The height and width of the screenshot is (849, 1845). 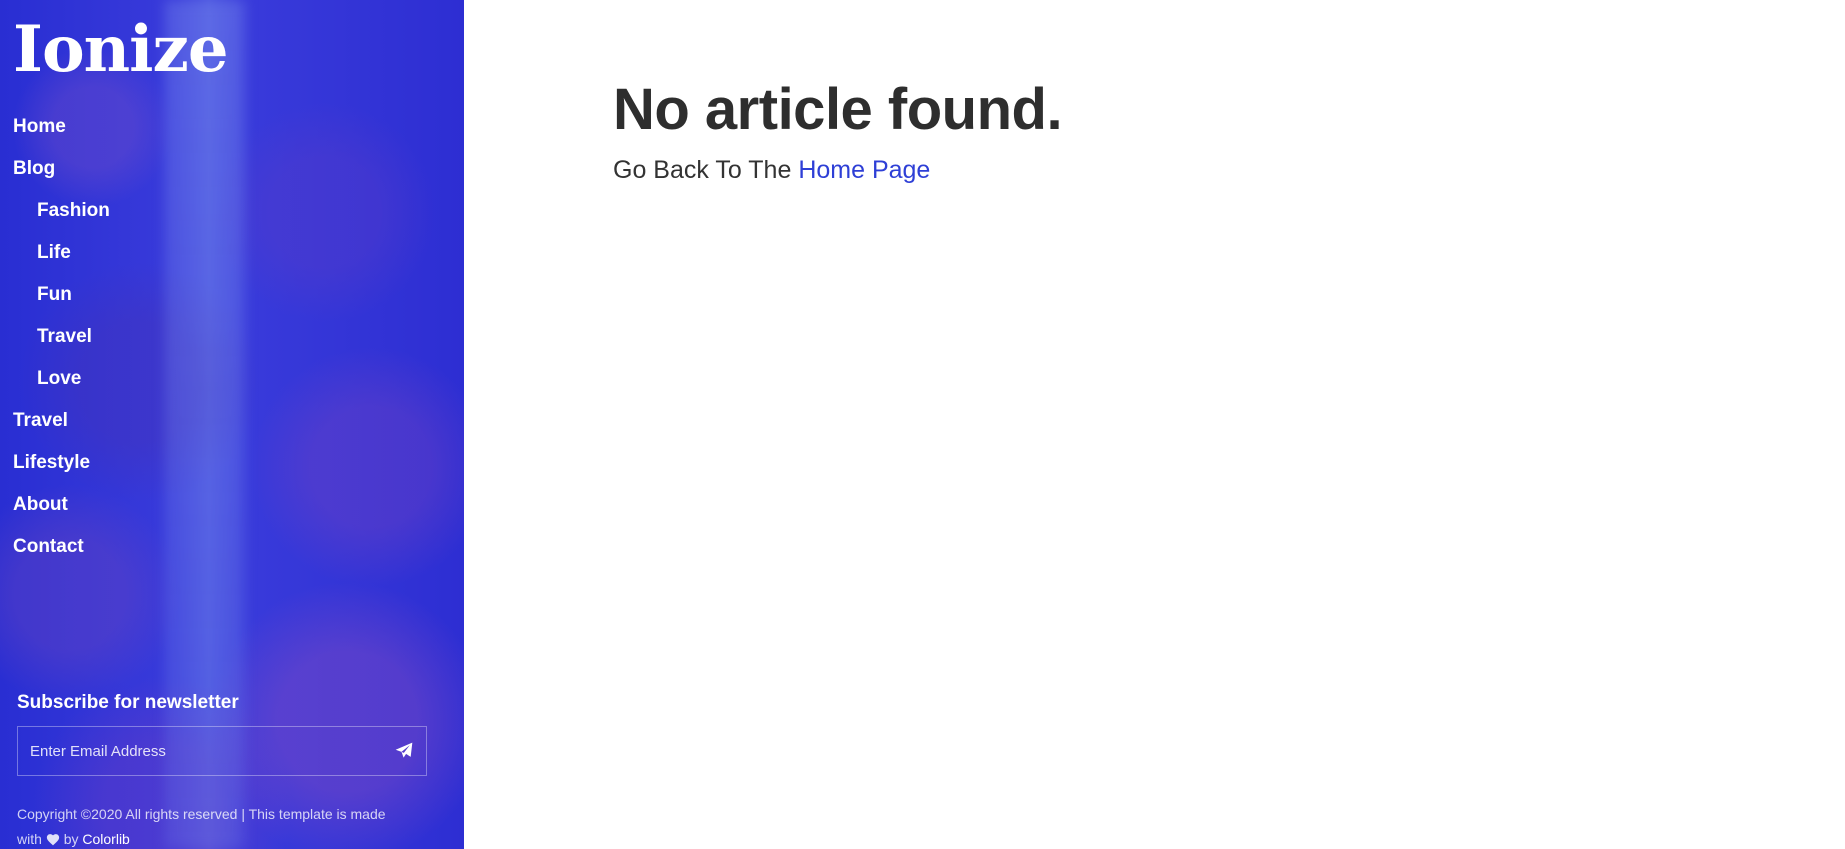 I want to click on nav-item-blog-travel: Travel, so click(x=61, y=344).